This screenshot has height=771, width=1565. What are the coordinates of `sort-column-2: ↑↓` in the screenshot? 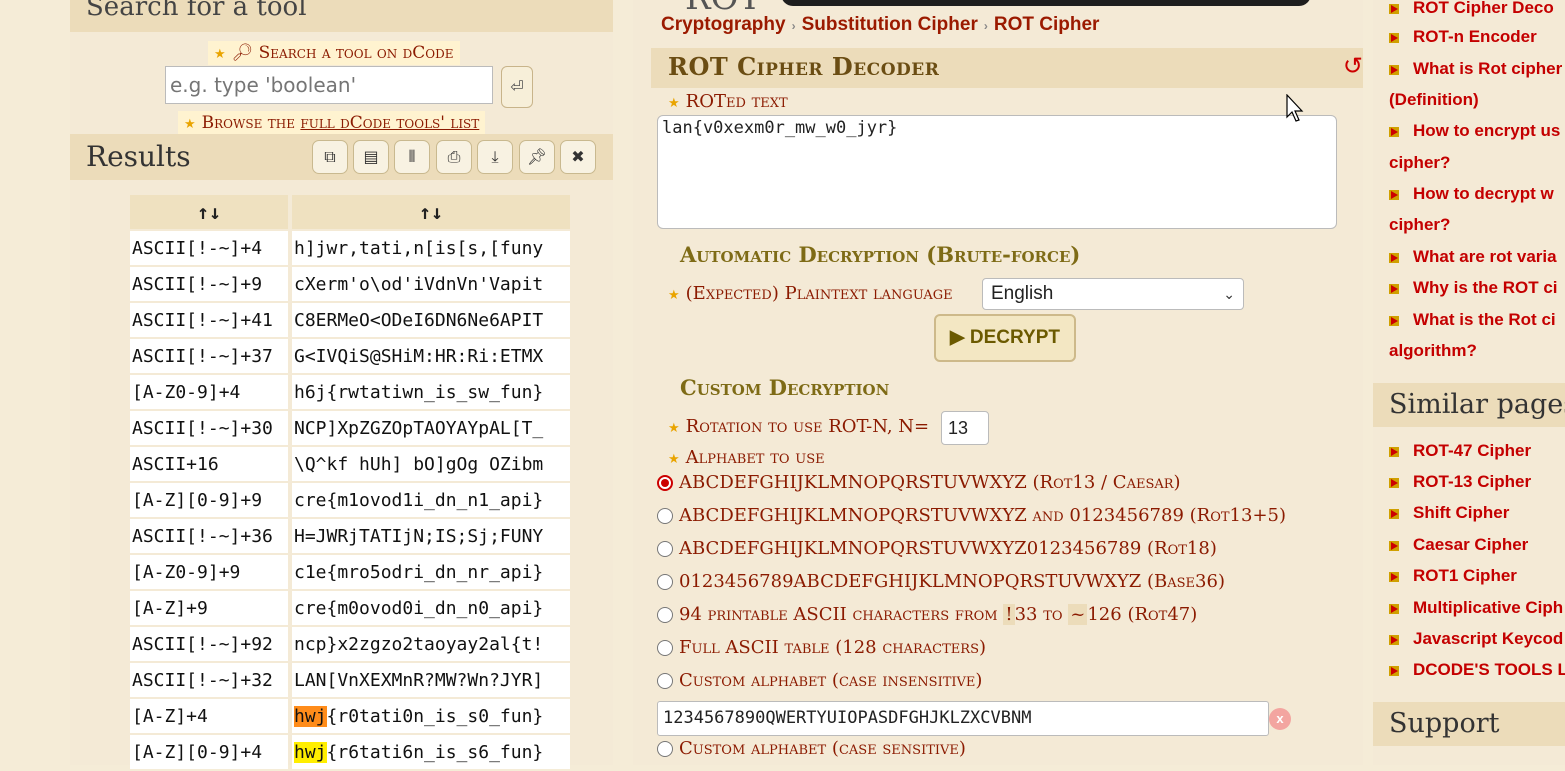 It's located at (431, 212).